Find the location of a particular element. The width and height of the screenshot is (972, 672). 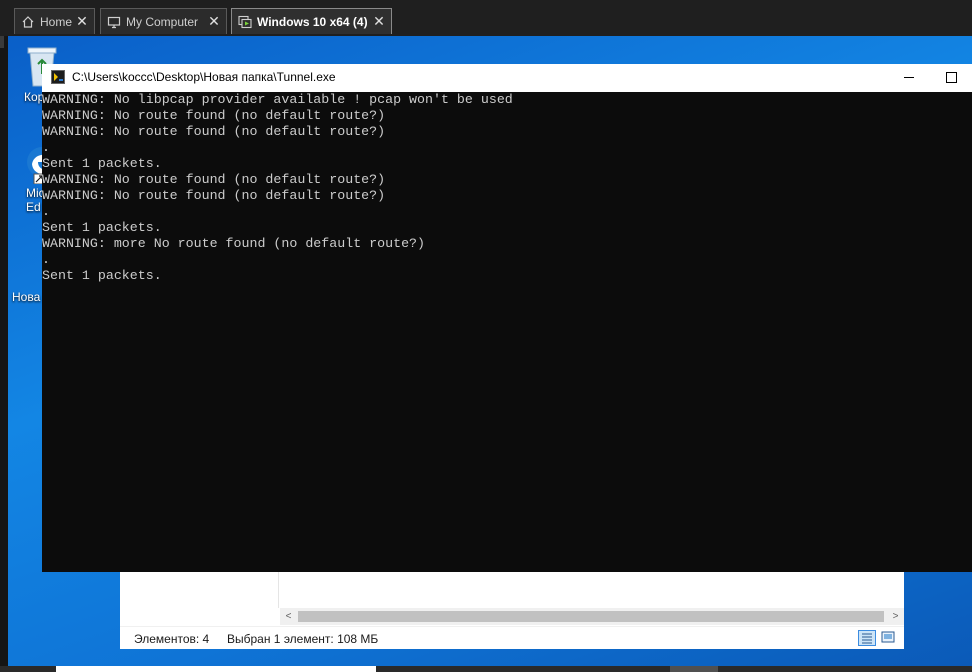

status-item-count: Элементов: 4 is located at coordinates (172, 639).